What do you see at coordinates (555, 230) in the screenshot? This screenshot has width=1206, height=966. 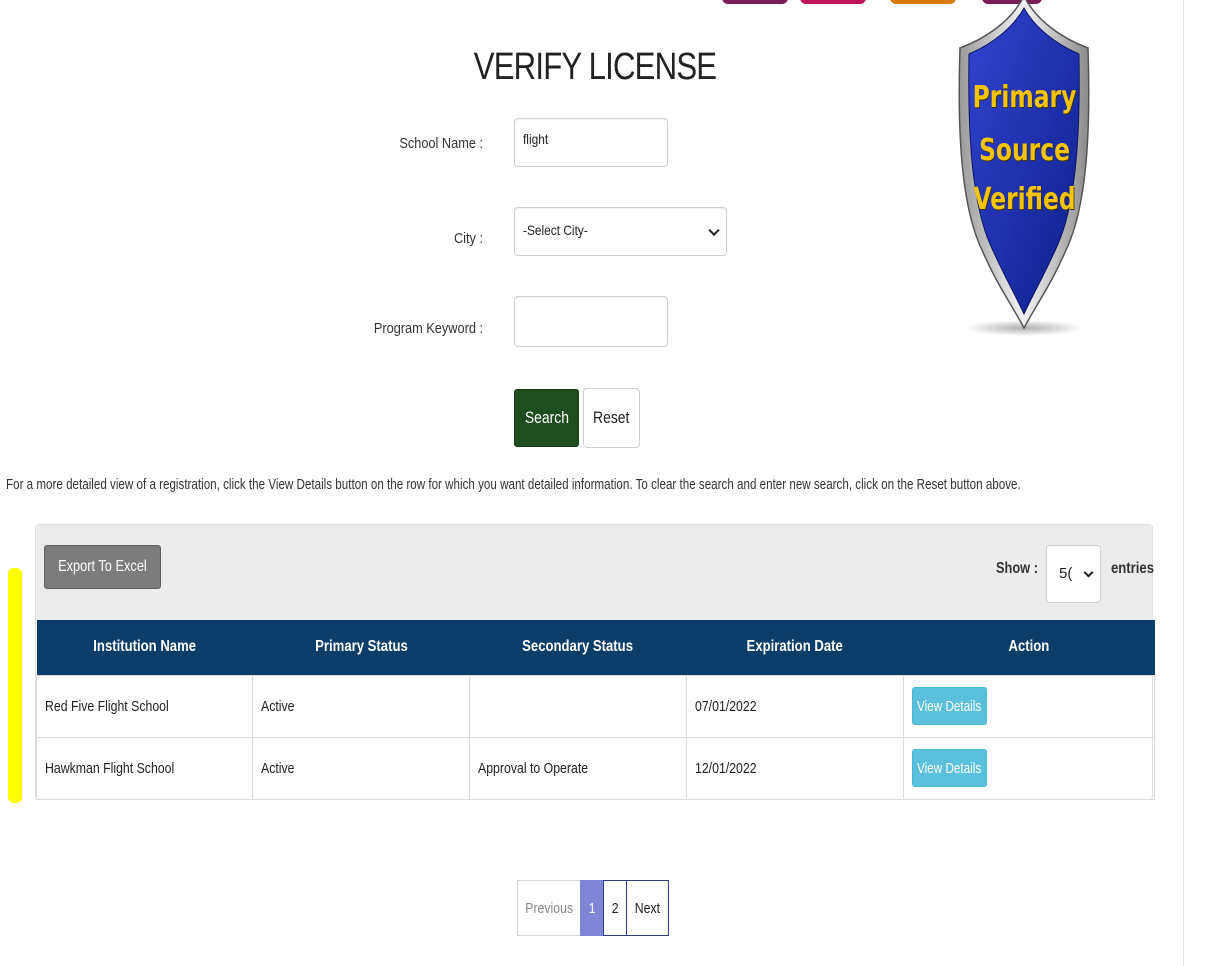 I see `city-select-value: -Select City-` at bounding box center [555, 230].